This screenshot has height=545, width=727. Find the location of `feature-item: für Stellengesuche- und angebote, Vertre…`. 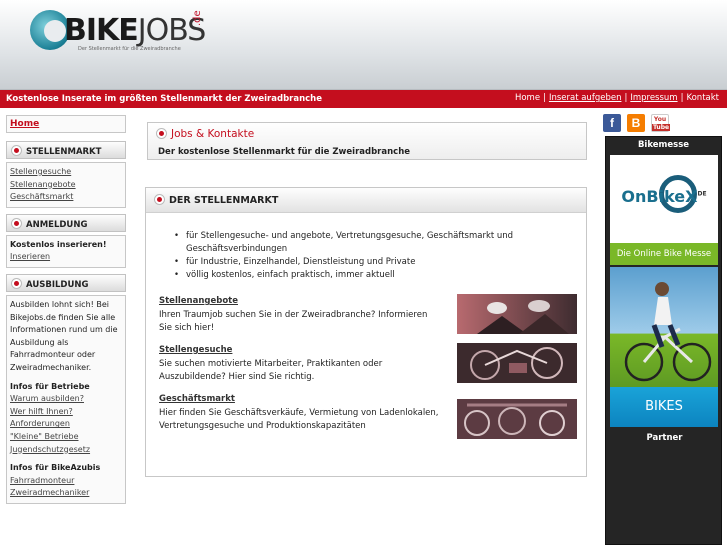

feature-item: für Stellengesuche- und angebote, Vertre… is located at coordinates (374, 243).